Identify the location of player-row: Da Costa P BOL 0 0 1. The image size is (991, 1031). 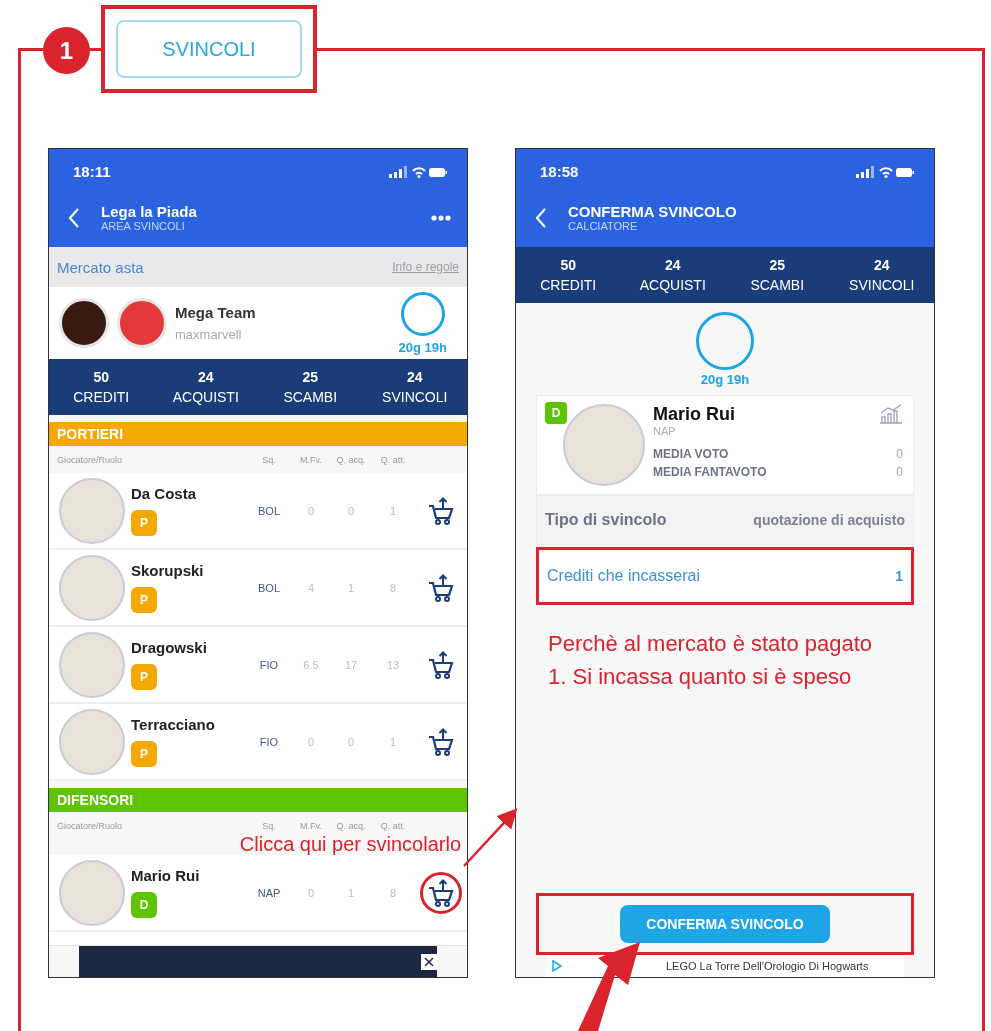
(258, 511).